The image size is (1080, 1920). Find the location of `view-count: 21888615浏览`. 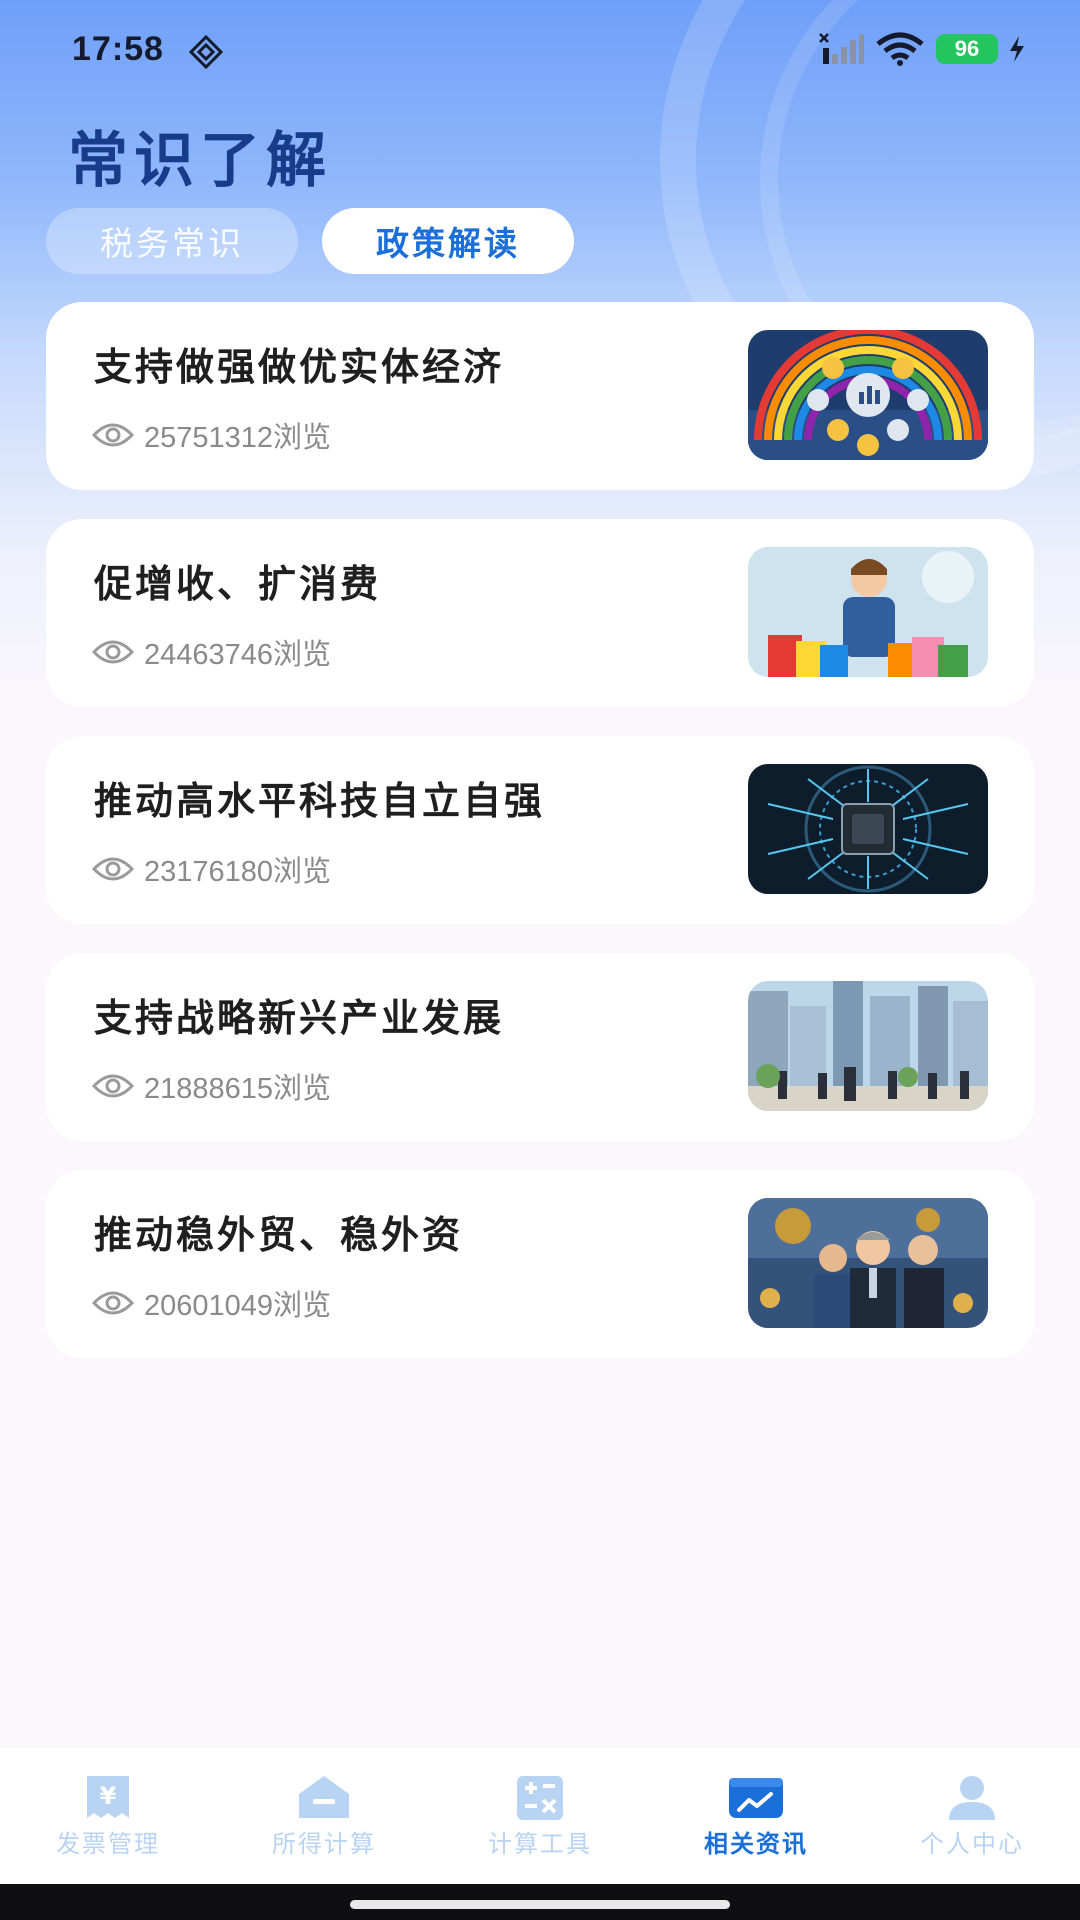

view-count: 21888615浏览 is located at coordinates (211, 1086).